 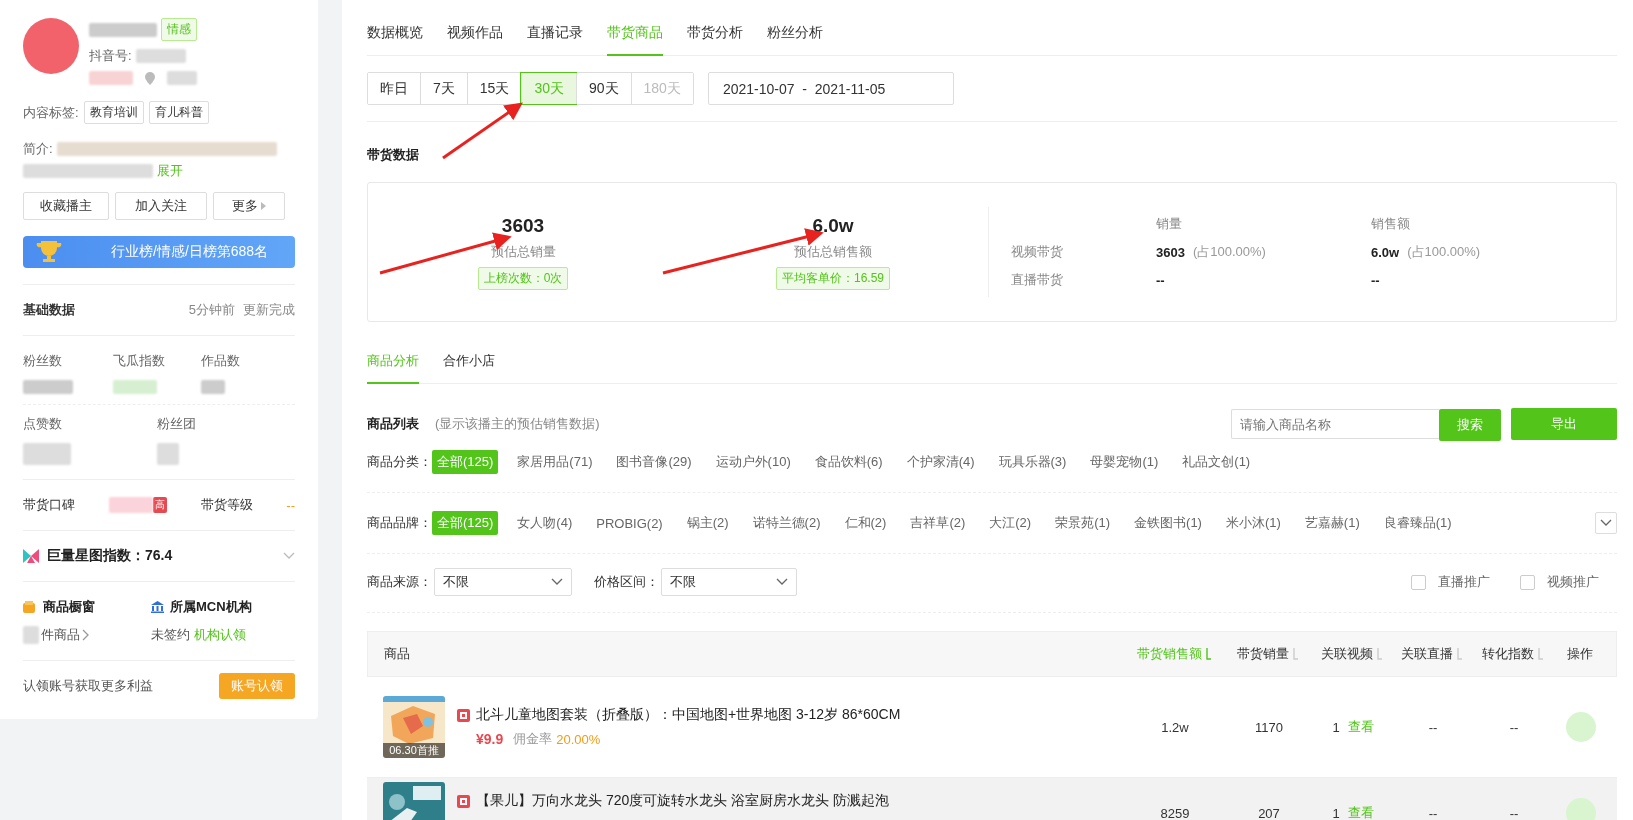 What do you see at coordinates (414, 750) in the screenshot?
I see `thumb-label: 06.30首推` at bounding box center [414, 750].